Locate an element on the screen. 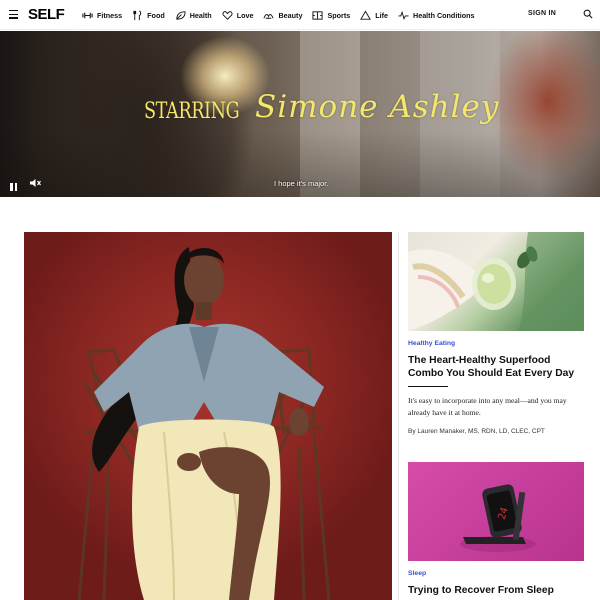  article-kicker: Healthy Eating is located at coordinates (431, 343).